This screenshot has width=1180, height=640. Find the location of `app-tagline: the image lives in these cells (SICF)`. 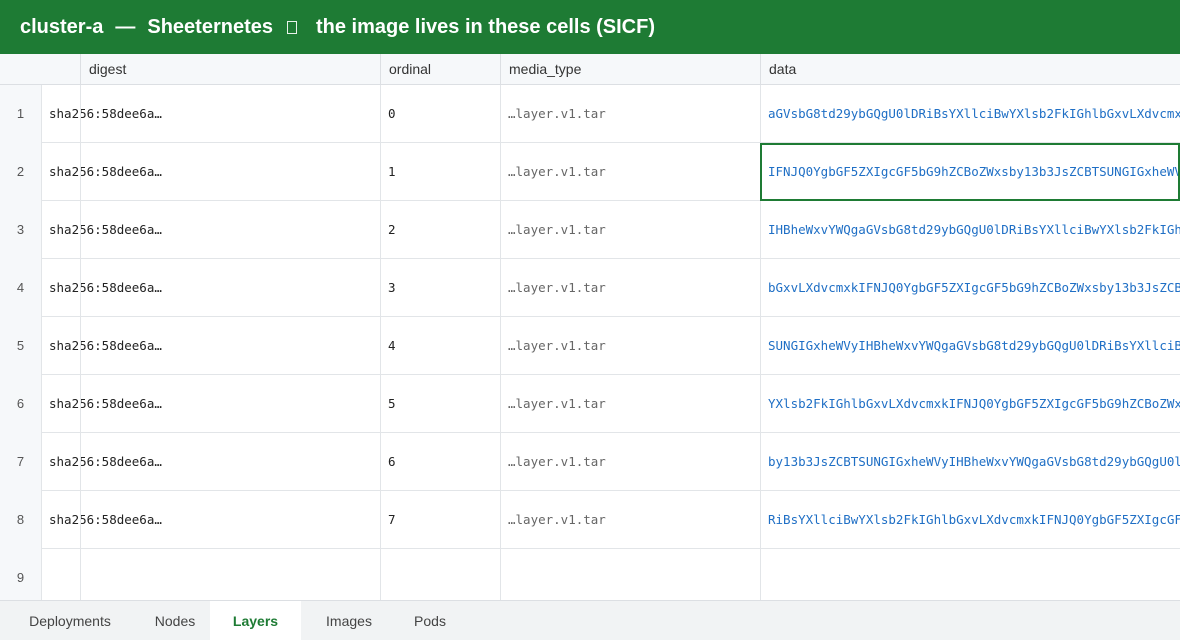

app-tagline: the image lives in these cells (SICF) is located at coordinates (486, 26).